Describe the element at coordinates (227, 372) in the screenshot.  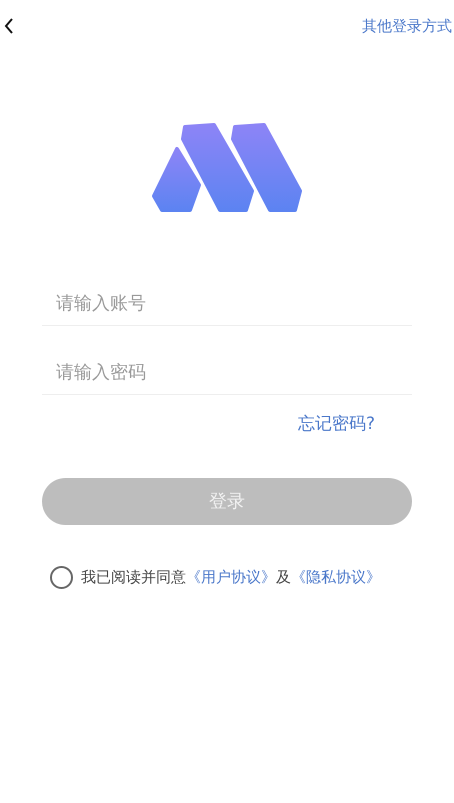
I see `input-field: 请输入密码` at that location.